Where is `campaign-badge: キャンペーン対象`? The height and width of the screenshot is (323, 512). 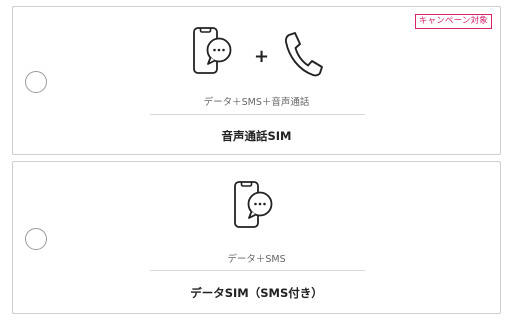
campaign-badge: キャンペーン対象 is located at coordinates (453, 21).